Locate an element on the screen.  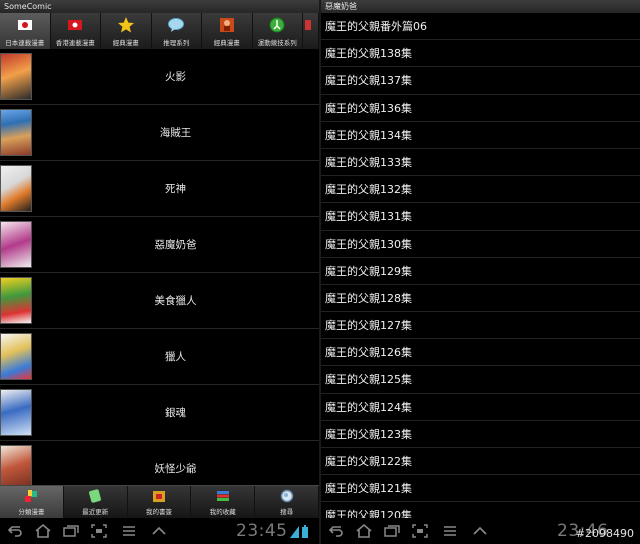
nav-favorites: 我的收藏 is located at coordinates (223, 502).